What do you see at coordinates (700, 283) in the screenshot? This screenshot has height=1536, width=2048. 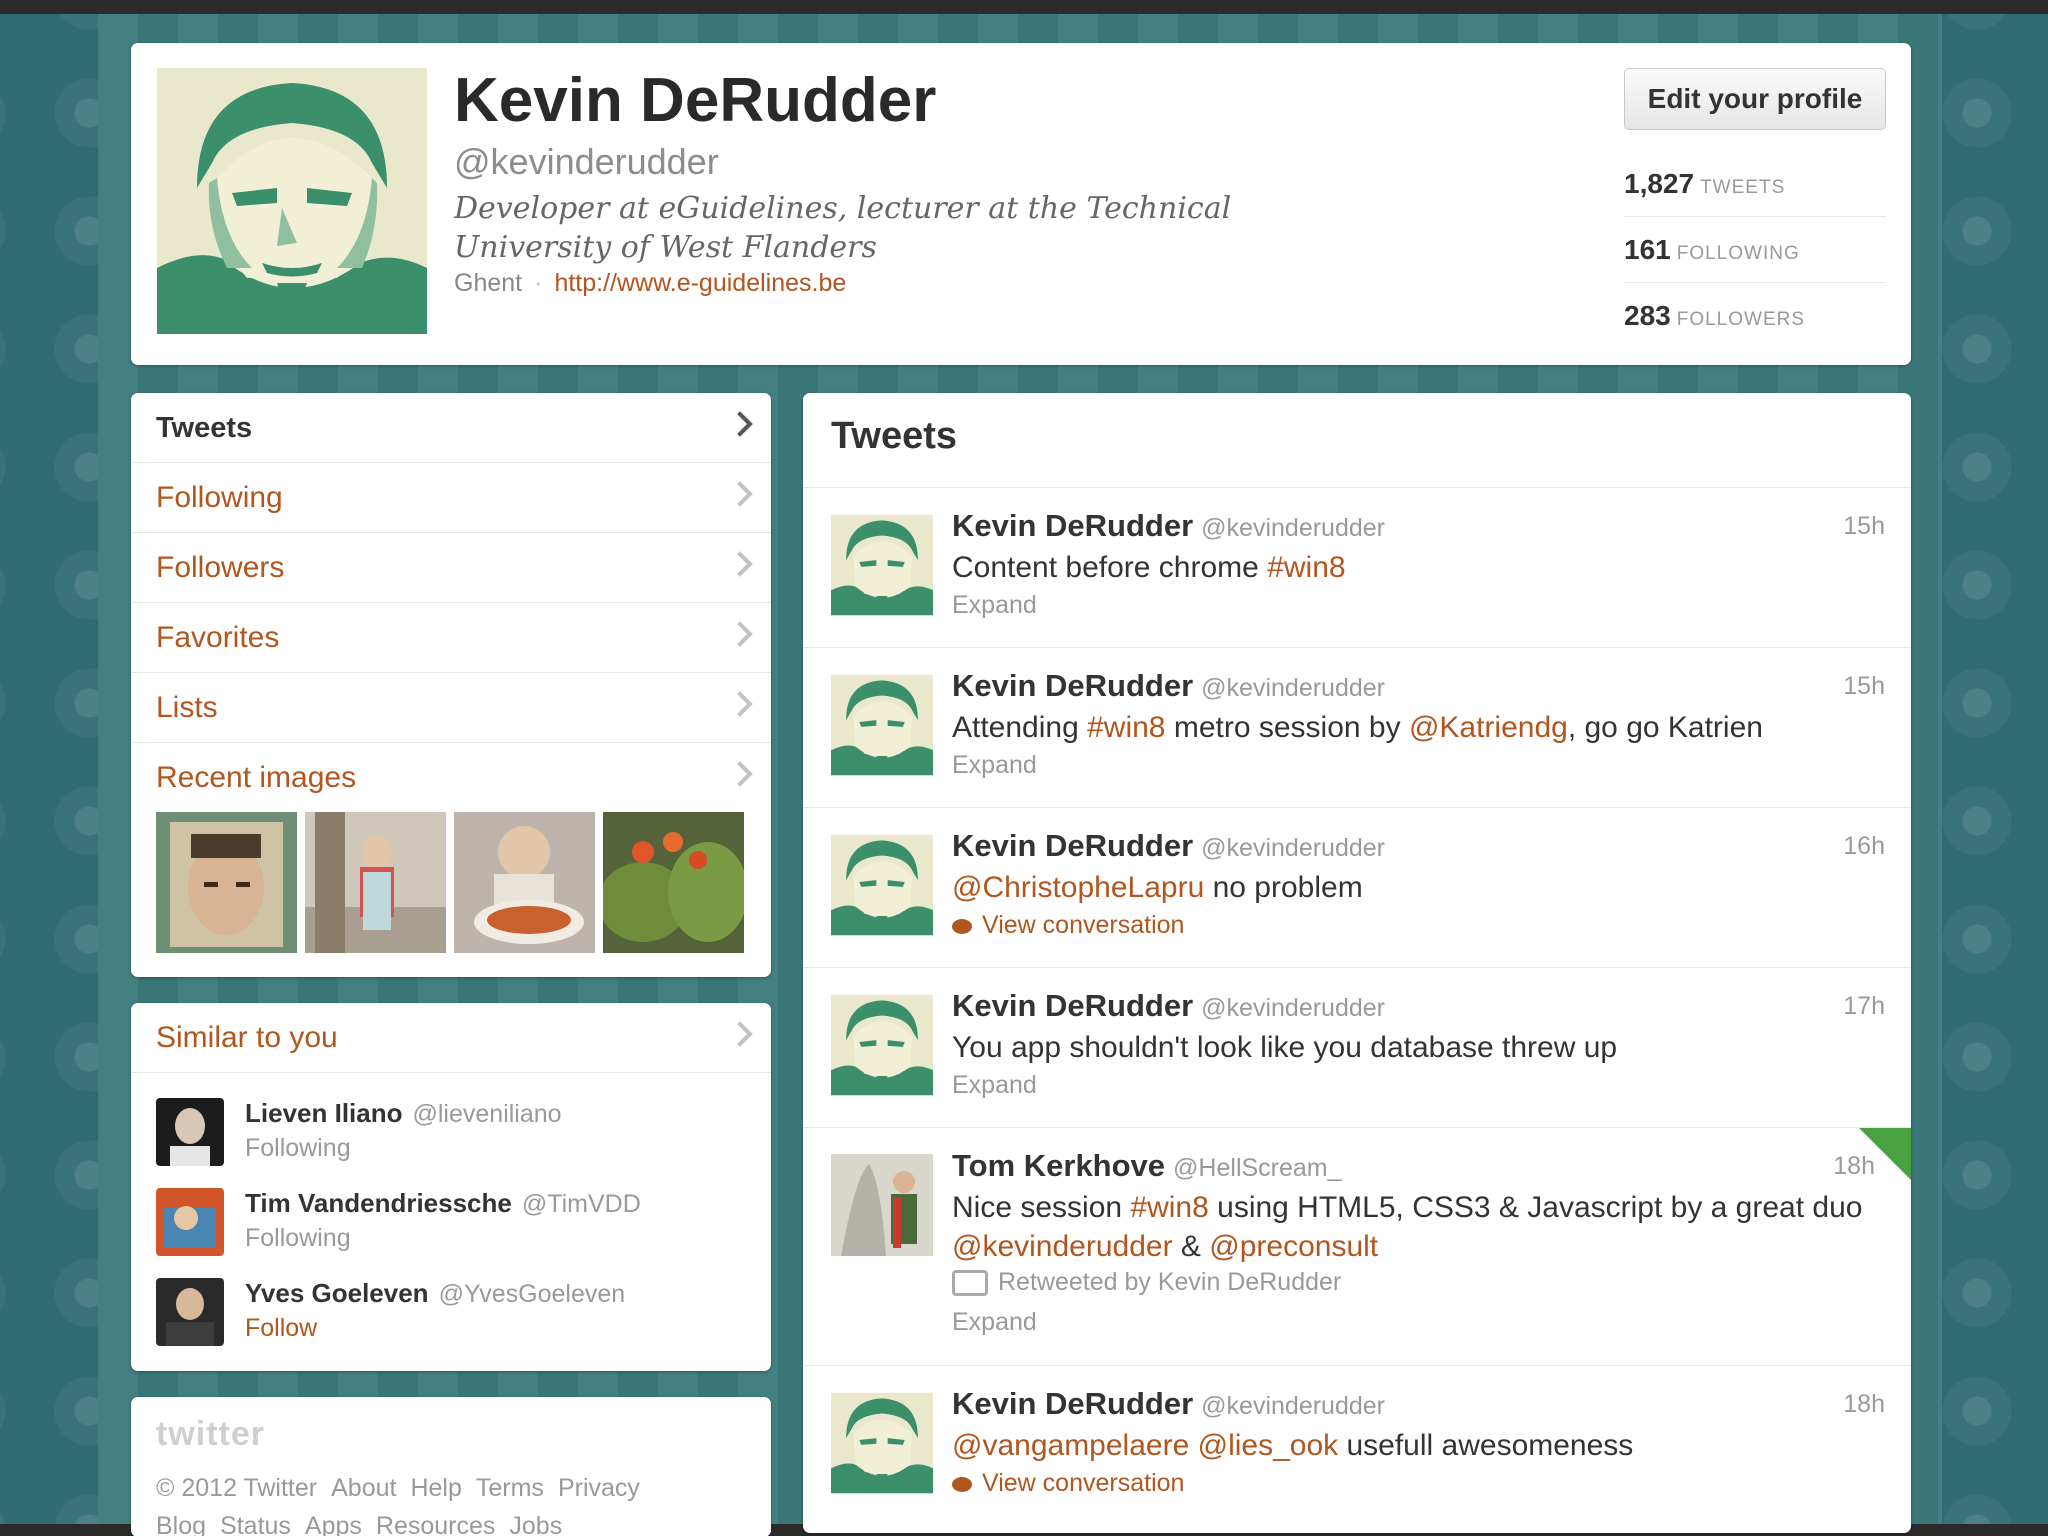 I see `profile-url-link: http://www.e-guidelines.be` at bounding box center [700, 283].